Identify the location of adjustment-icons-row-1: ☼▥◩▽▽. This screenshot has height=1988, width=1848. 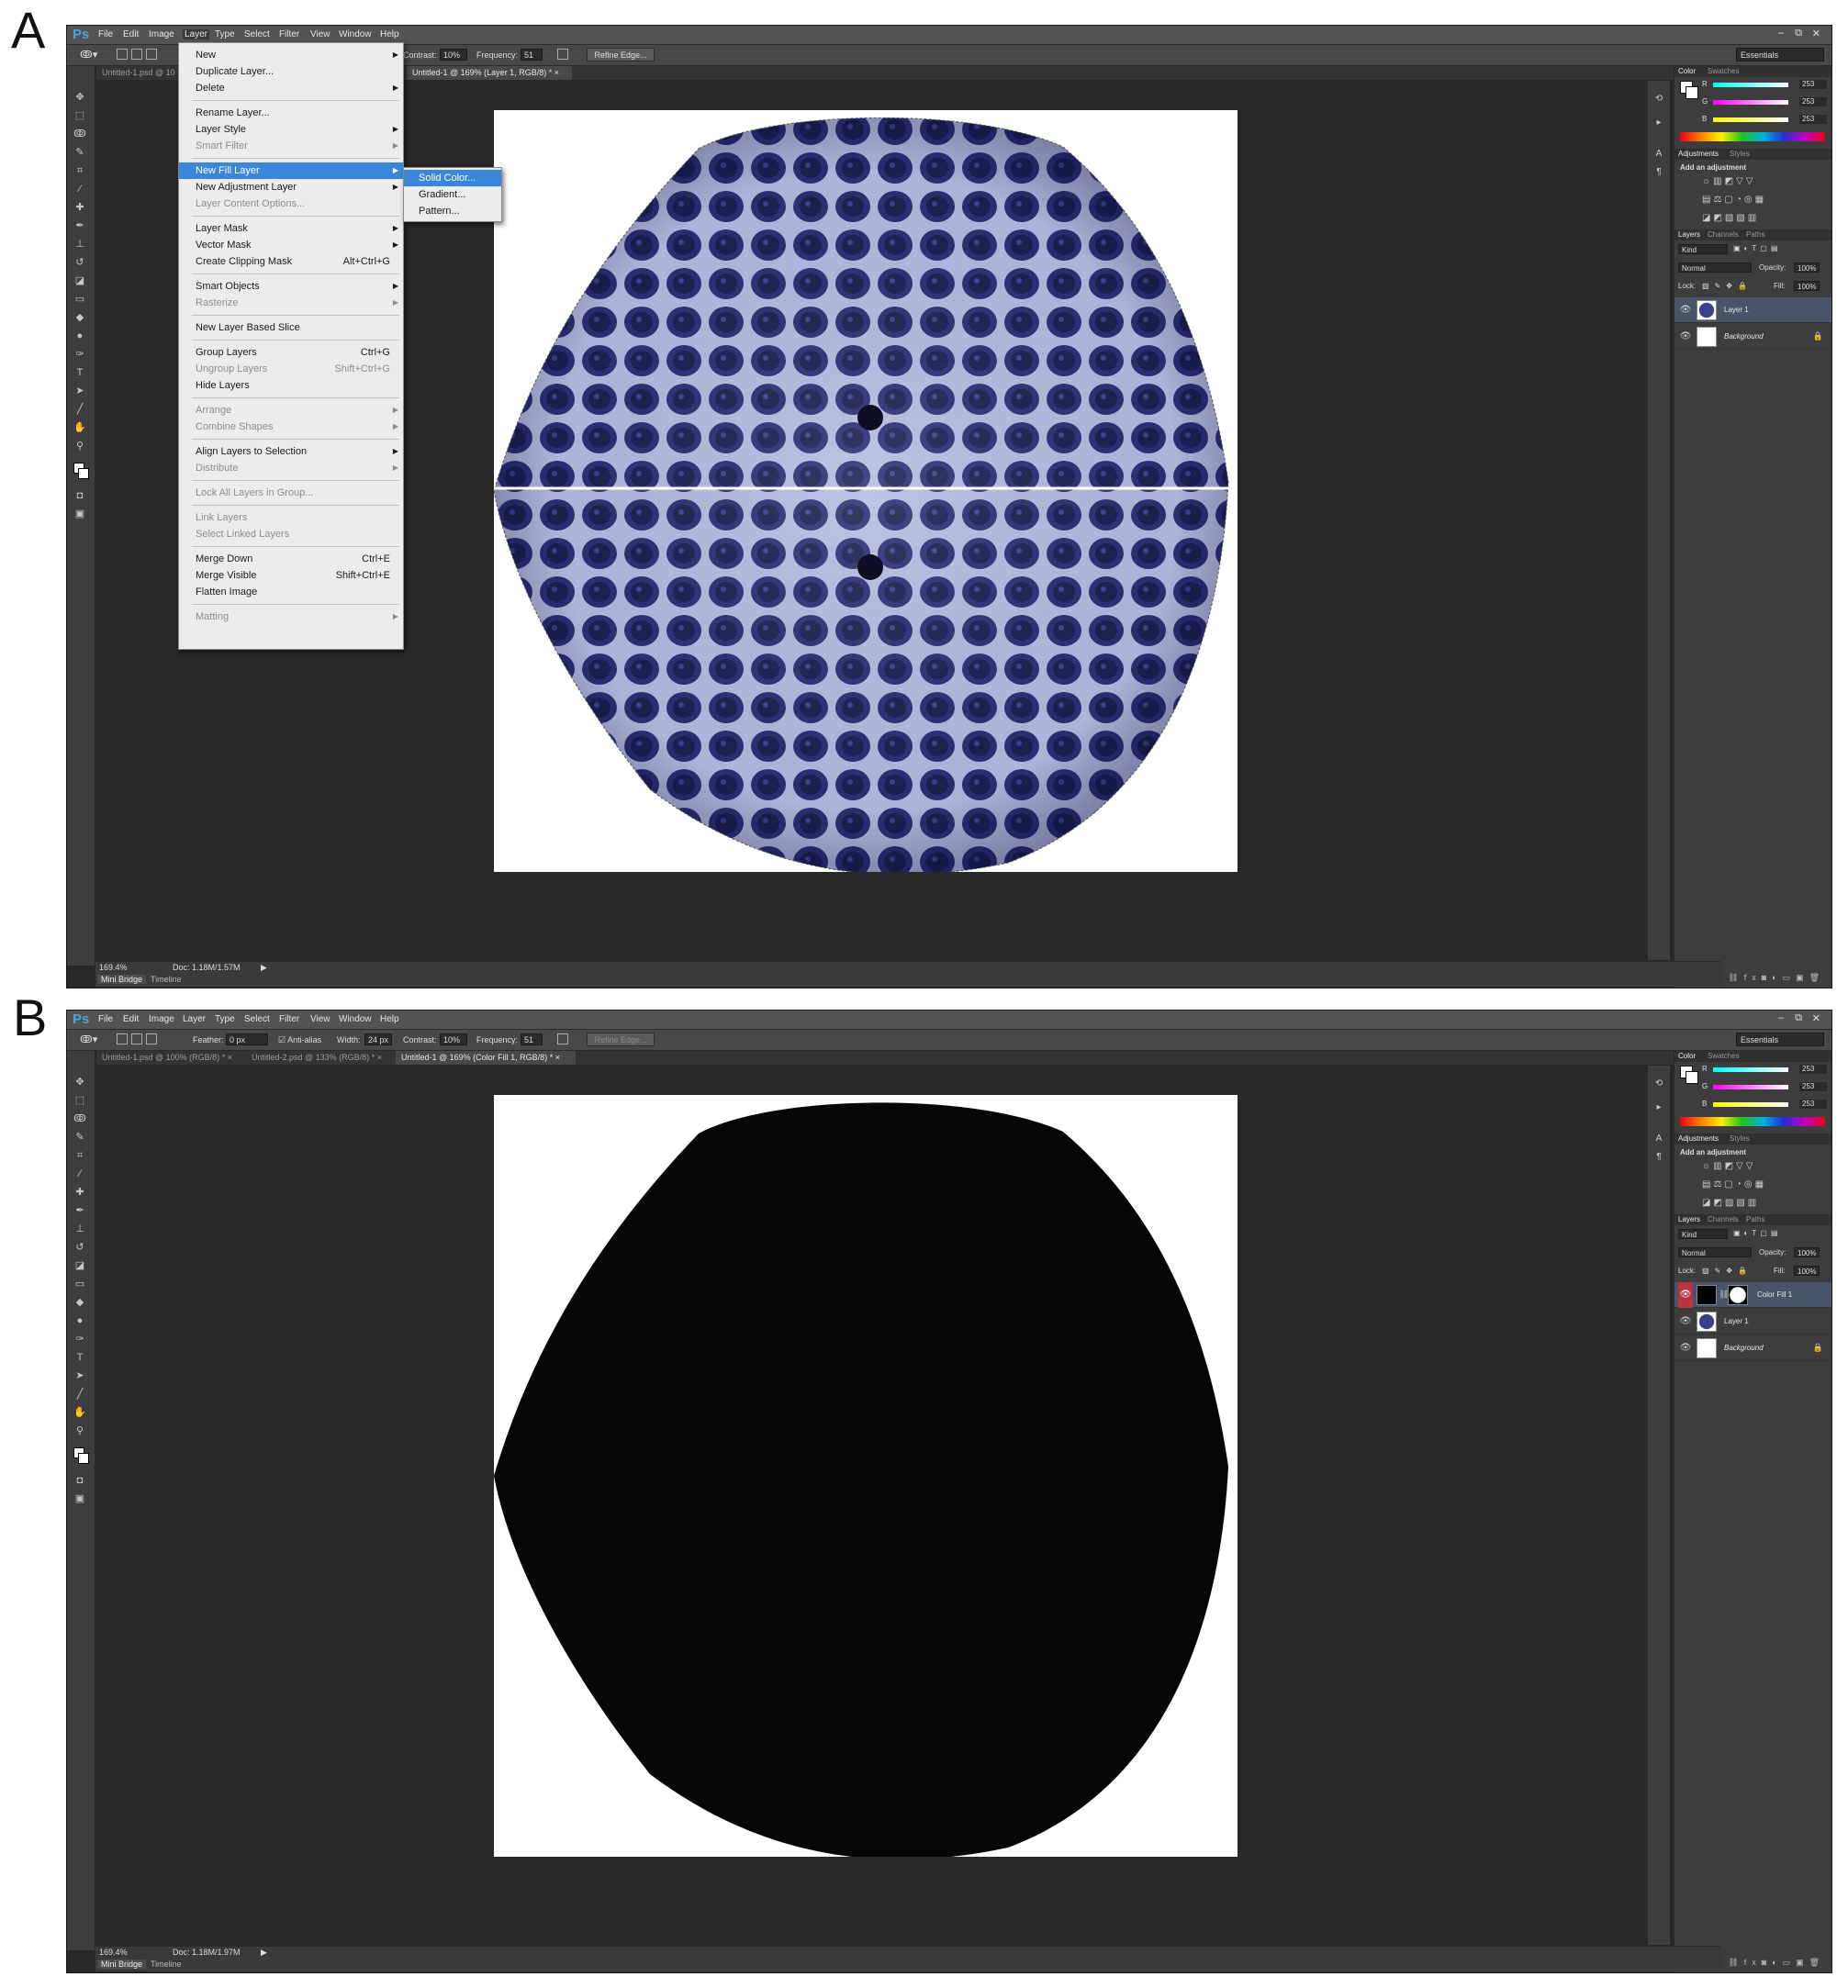
(1757, 181).